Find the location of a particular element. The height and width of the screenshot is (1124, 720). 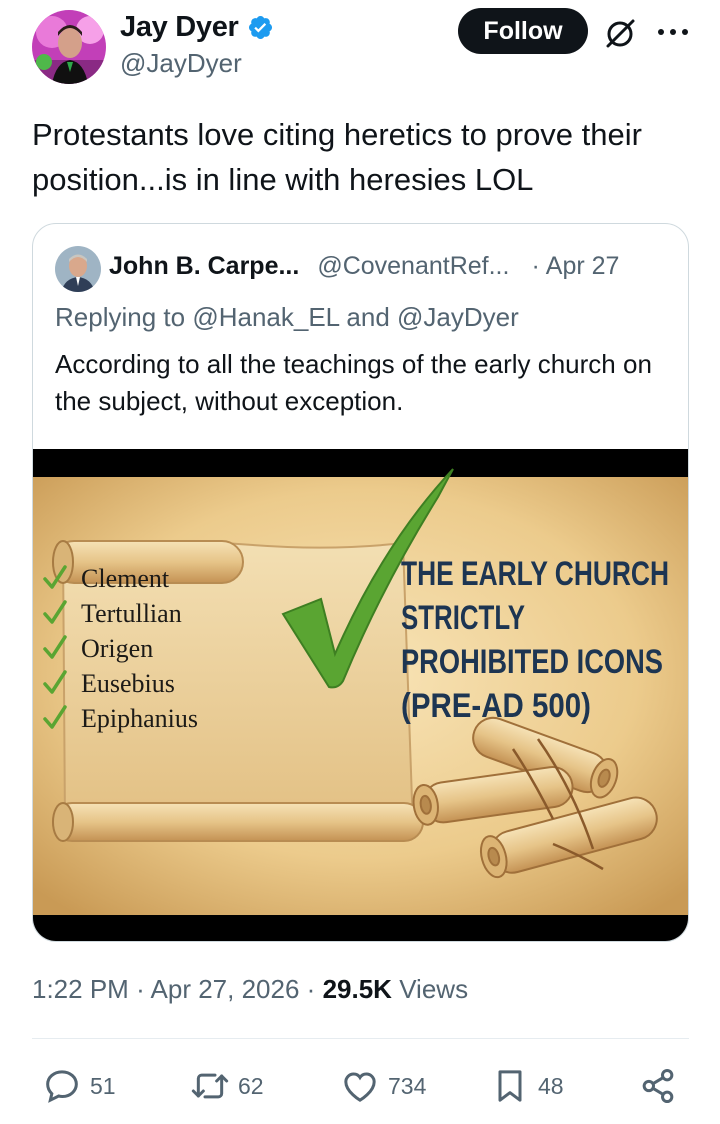

author-handle: @JayDyer is located at coordinates (181, 63).